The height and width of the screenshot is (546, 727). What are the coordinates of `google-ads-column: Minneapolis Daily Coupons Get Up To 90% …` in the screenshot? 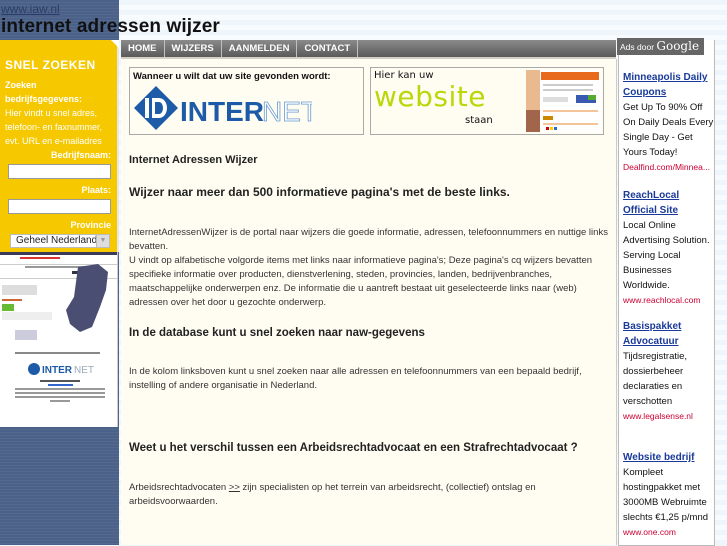 It's located at (666, 293).